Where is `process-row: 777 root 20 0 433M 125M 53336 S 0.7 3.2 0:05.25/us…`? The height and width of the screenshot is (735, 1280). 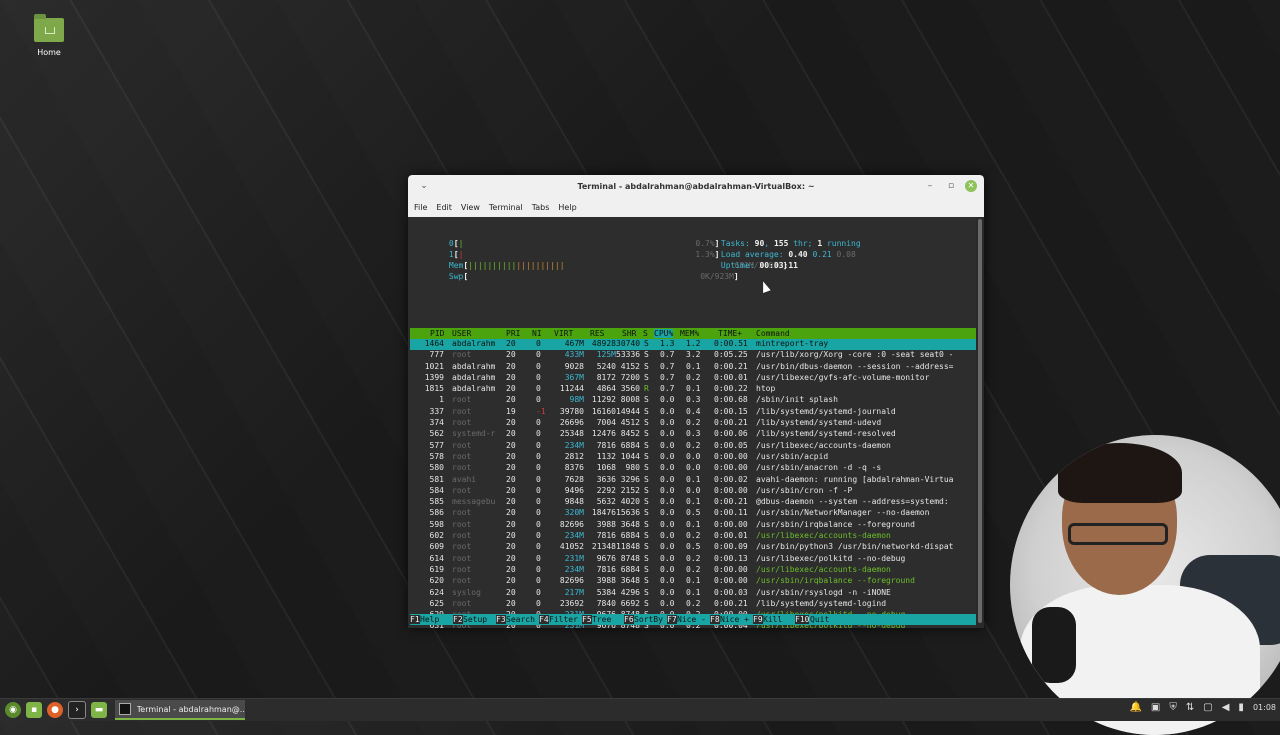 process-row: 777 root 20 0 433M 125M 53336 S 0.7 3.2 0:05.25/us… is located at coordinates (693, 355).